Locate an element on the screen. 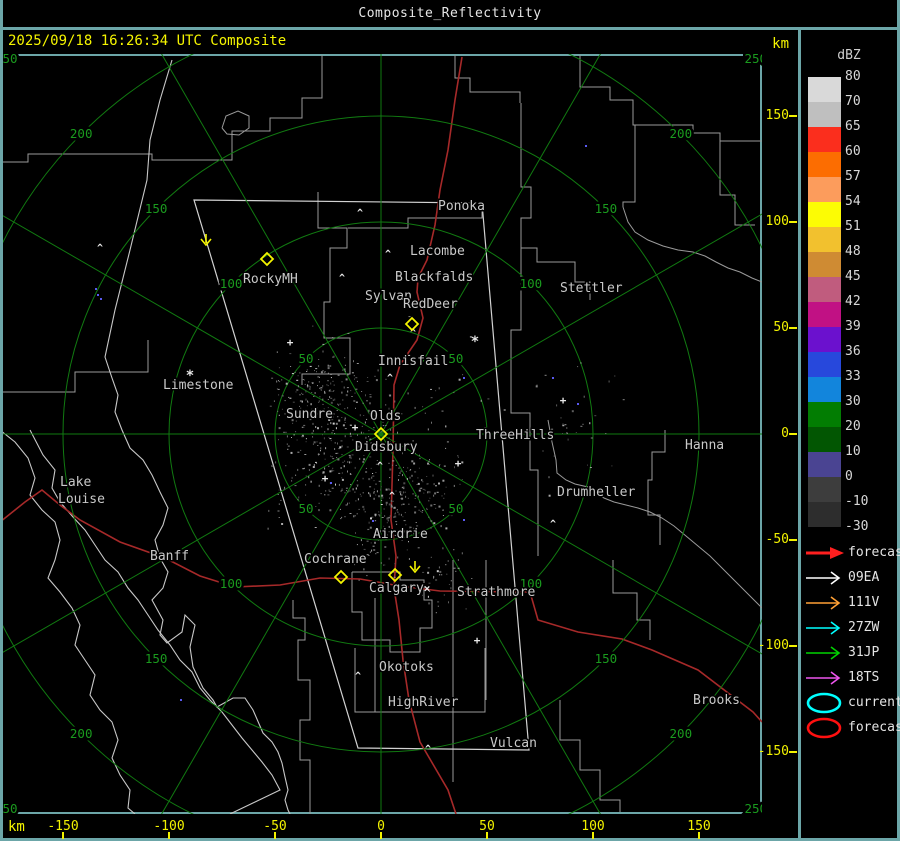  bottom-axis-tick-label: -50 is located at coordinates (275, 826).